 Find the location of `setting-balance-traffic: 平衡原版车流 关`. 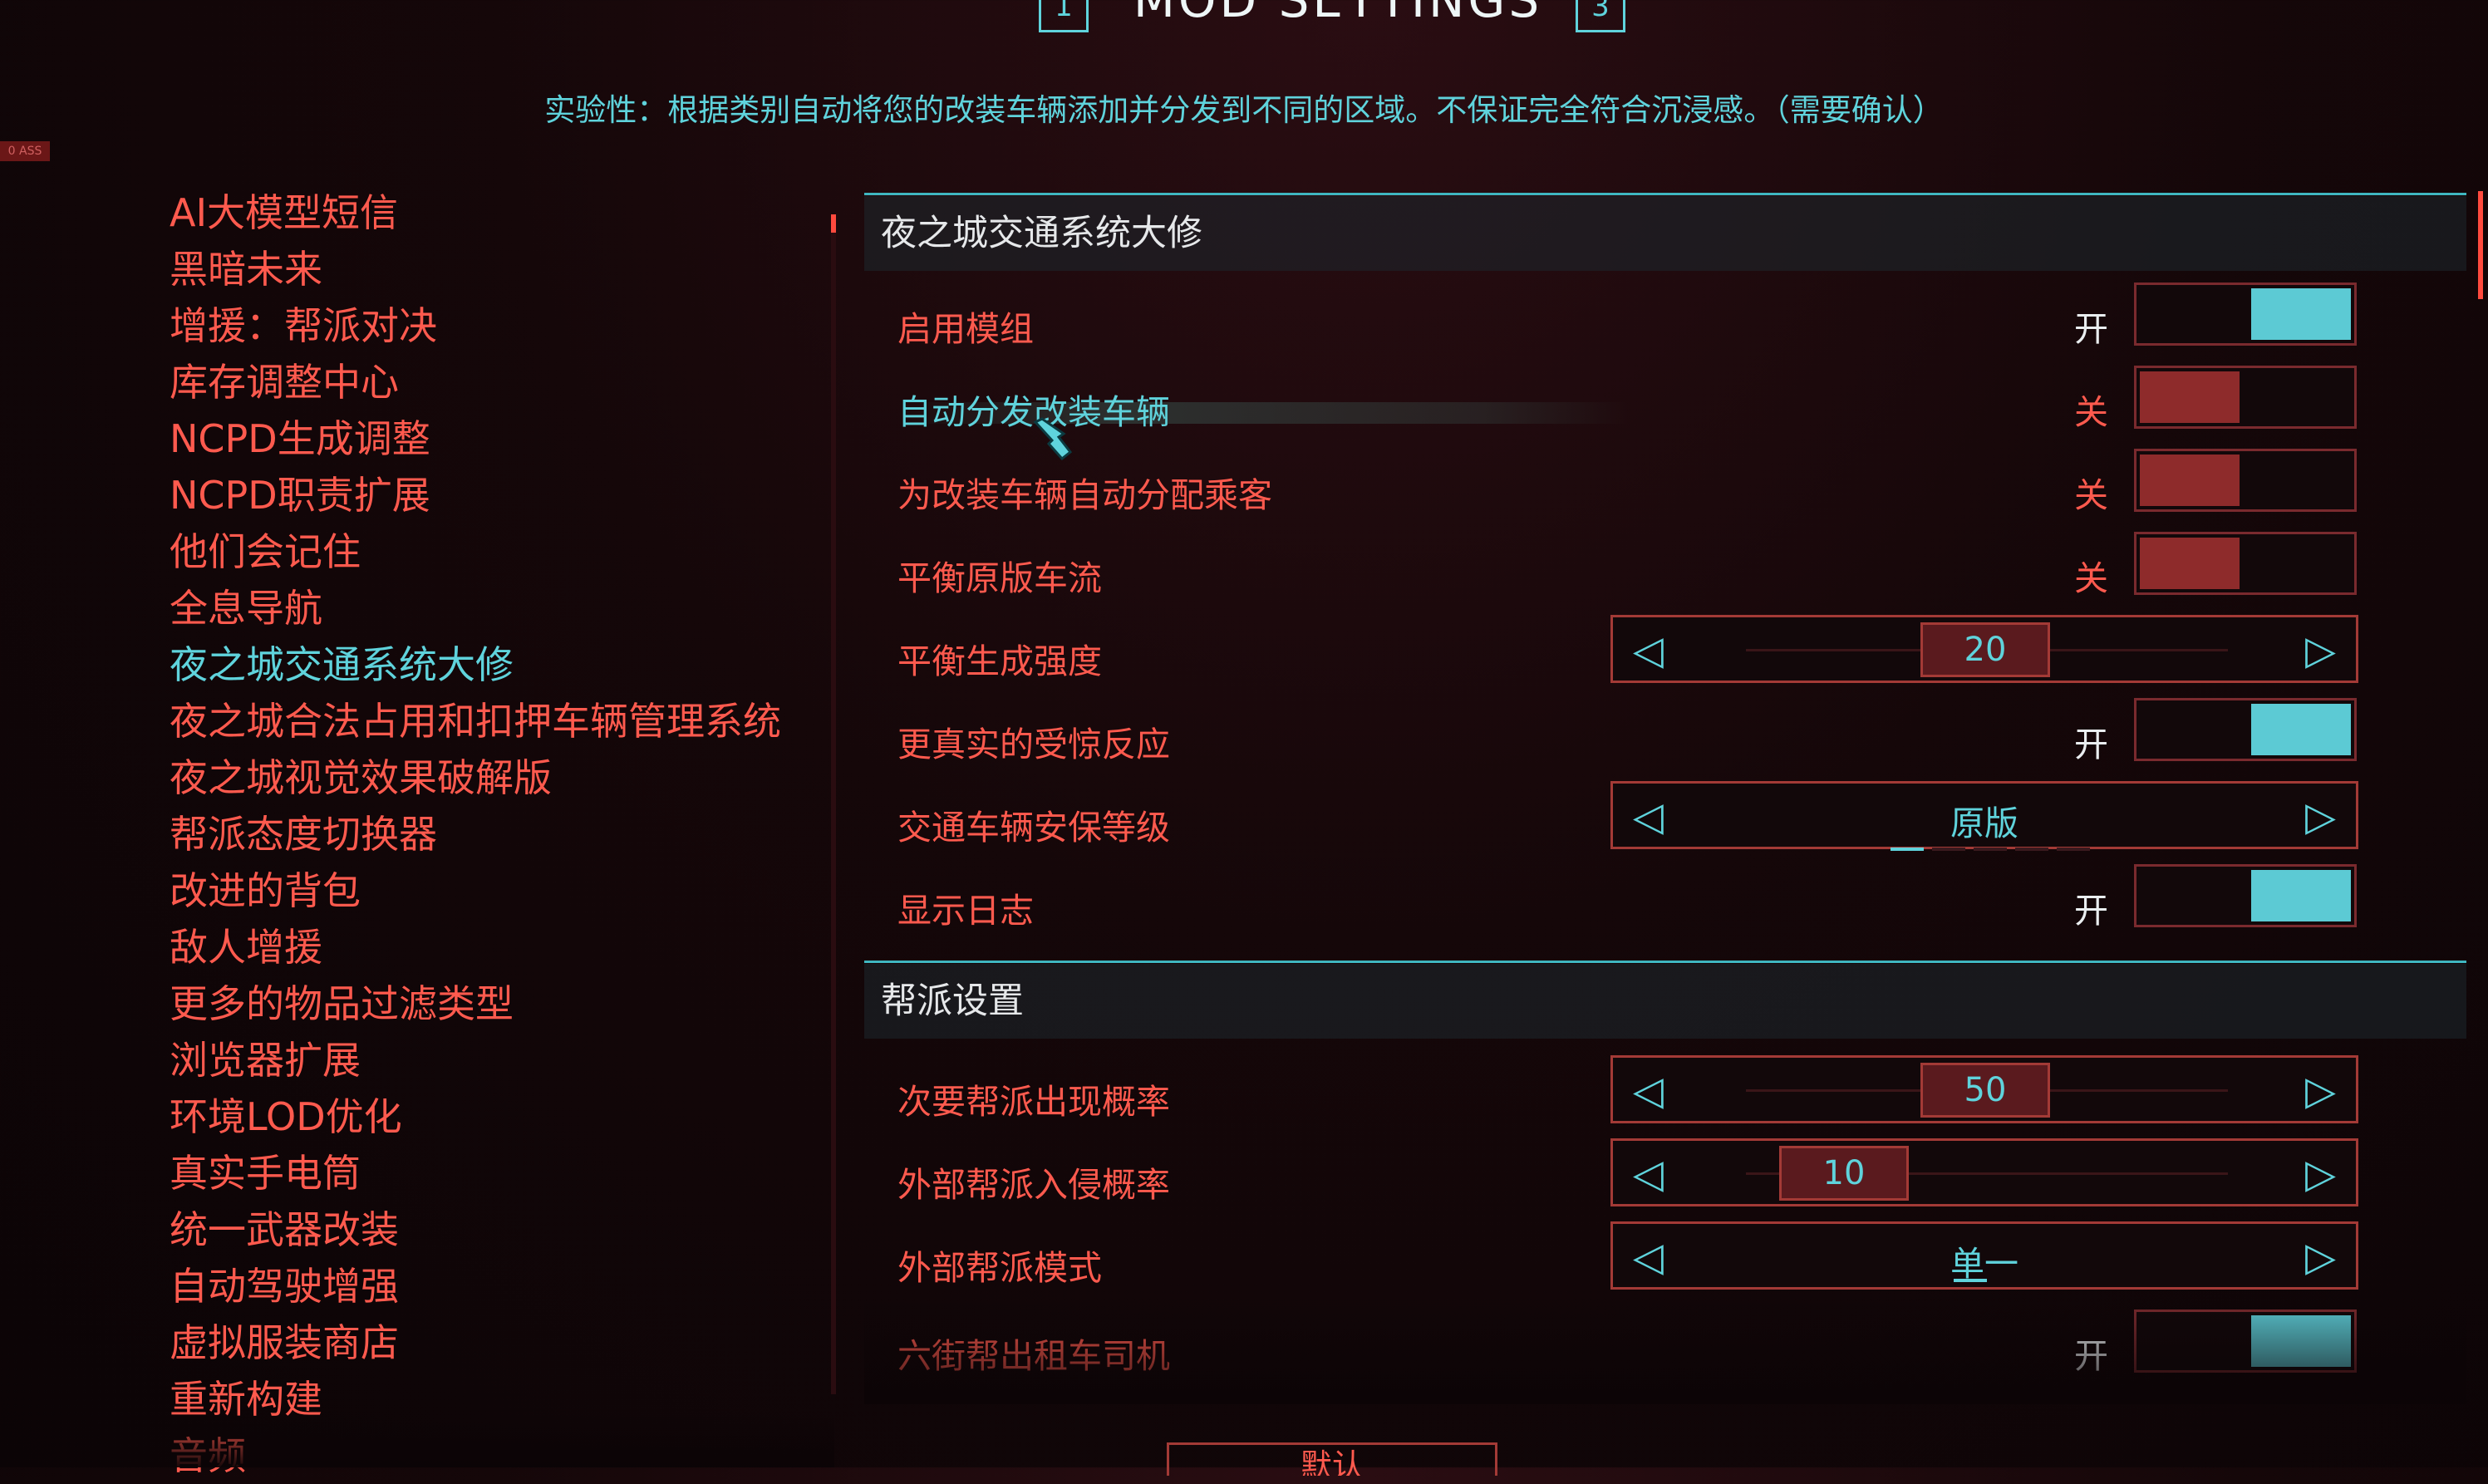

setting-balance-traffic: 平衡原版车流 关 is located at coordinates (1665, 573).